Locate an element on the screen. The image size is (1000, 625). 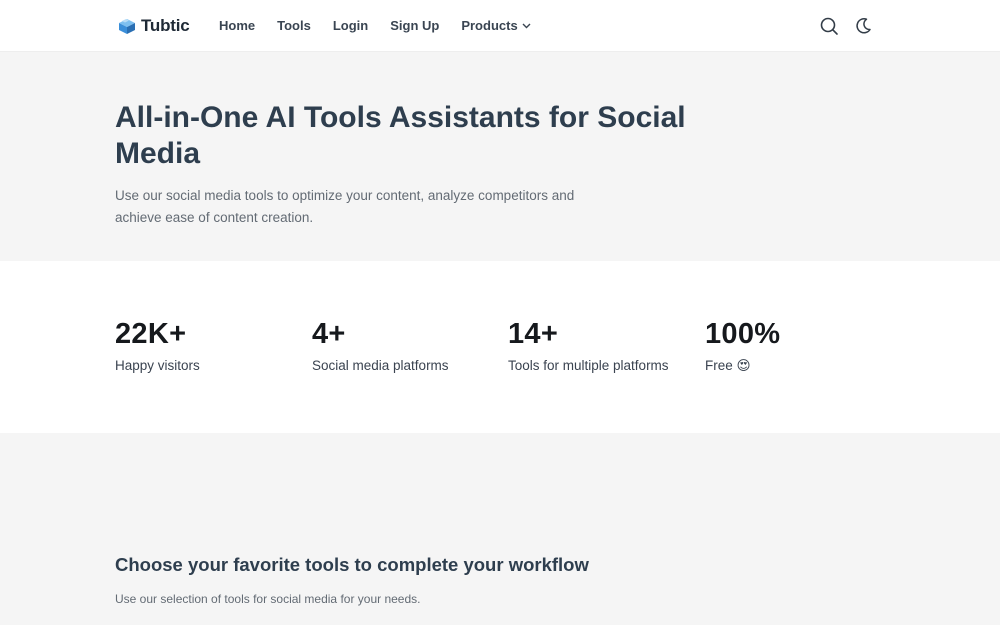
stat-label: Tools for multiple platforms is located at coordinates (588, 365).